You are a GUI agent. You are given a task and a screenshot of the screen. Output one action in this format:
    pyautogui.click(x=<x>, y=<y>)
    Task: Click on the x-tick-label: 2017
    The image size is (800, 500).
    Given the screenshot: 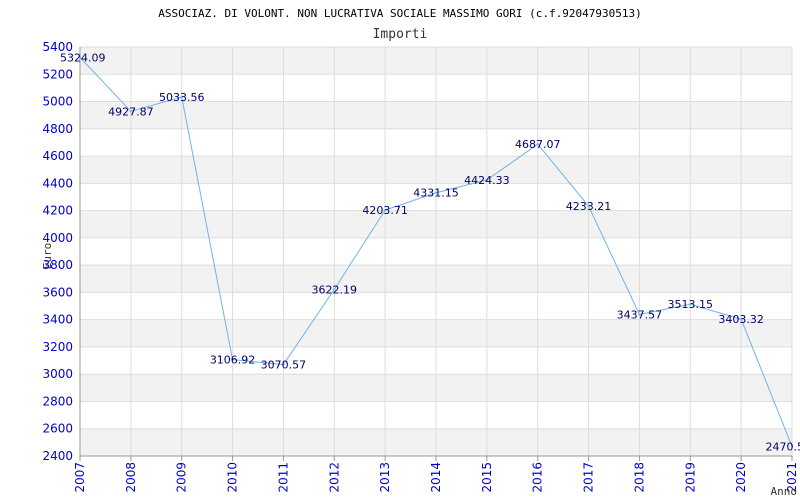 What is the action you would take?
    pyautogui.click(x=589, y=477)
    